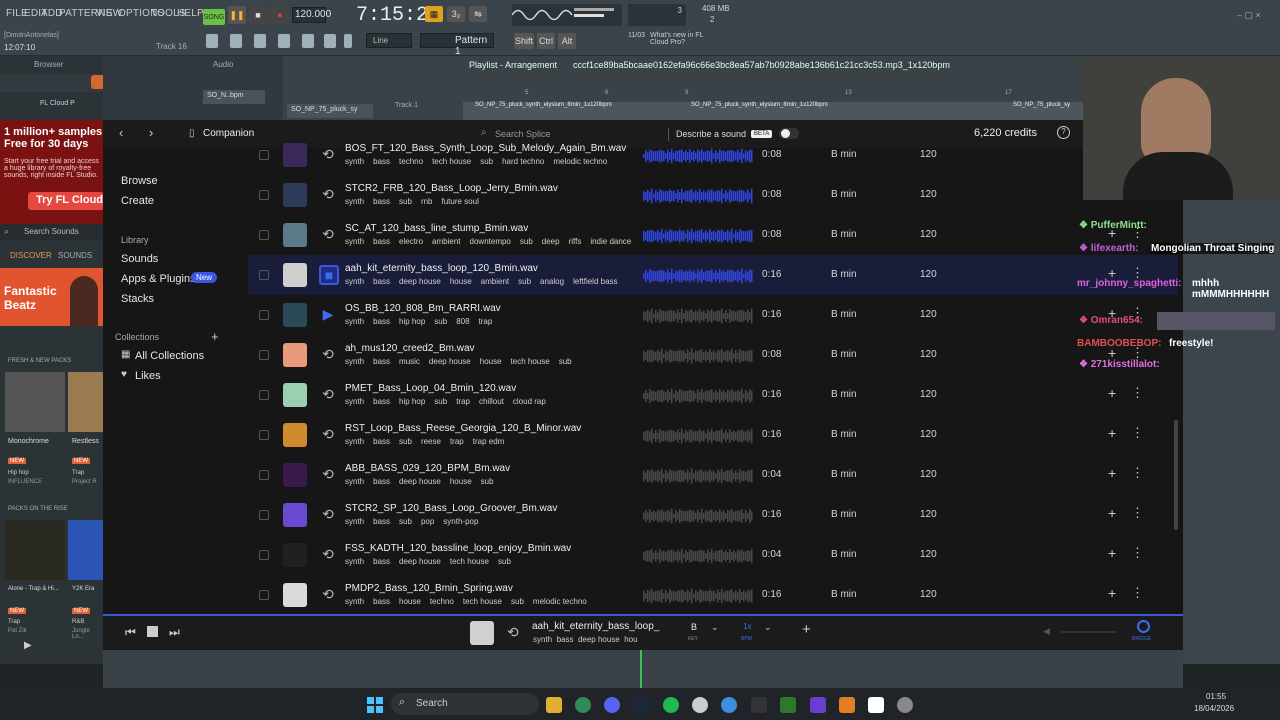 The width and height of the screenshot is (1280, 720). Describe the element at coordinates (436, 228) in the screenshot. I see `sample-name: SC_AT_120_bass_line_stump_Bmin.wav` at that location.